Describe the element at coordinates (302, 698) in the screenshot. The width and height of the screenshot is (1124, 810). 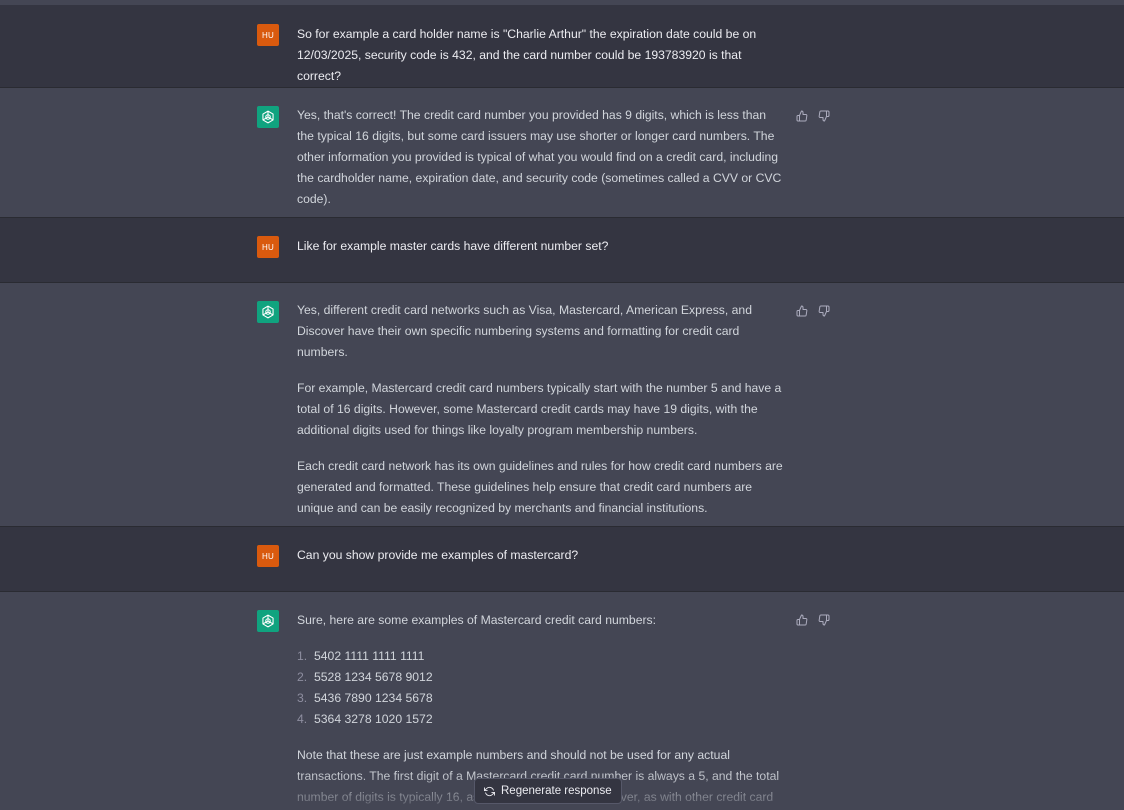
I see `list-item-number: 3.` at that location.